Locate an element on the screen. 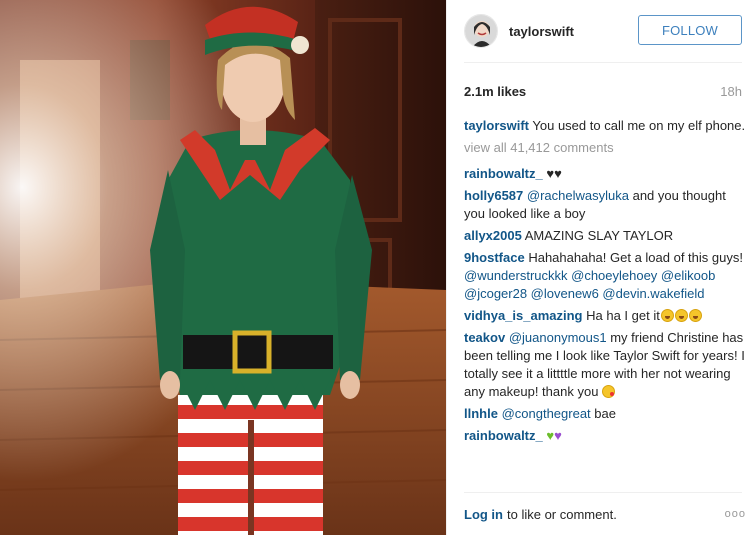 The height and width of the screenshot is (535, 752). comment-text: Ha ha I get it is located at coordinates (623, 315).